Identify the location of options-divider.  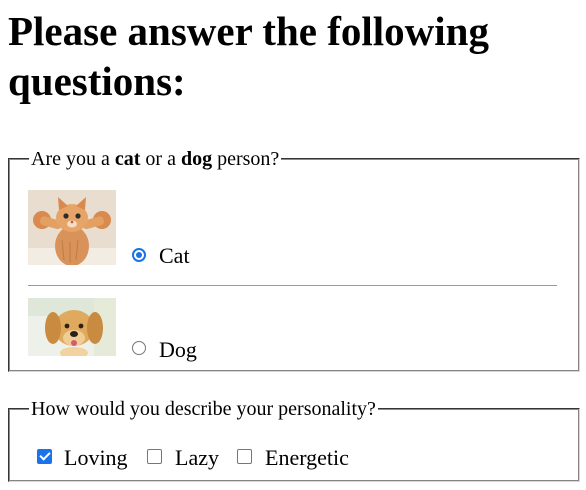
(292, 285).